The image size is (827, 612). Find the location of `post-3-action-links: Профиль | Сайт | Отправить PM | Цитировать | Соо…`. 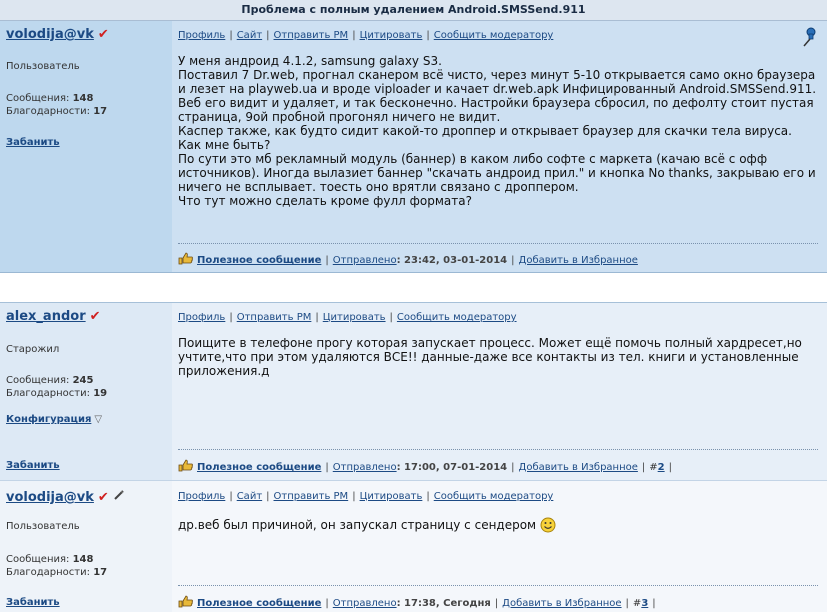

post-3-action-links: Профиль | Сайт | Отправить PM | Цитировать | Соо… is located at coordinates (366, 496).